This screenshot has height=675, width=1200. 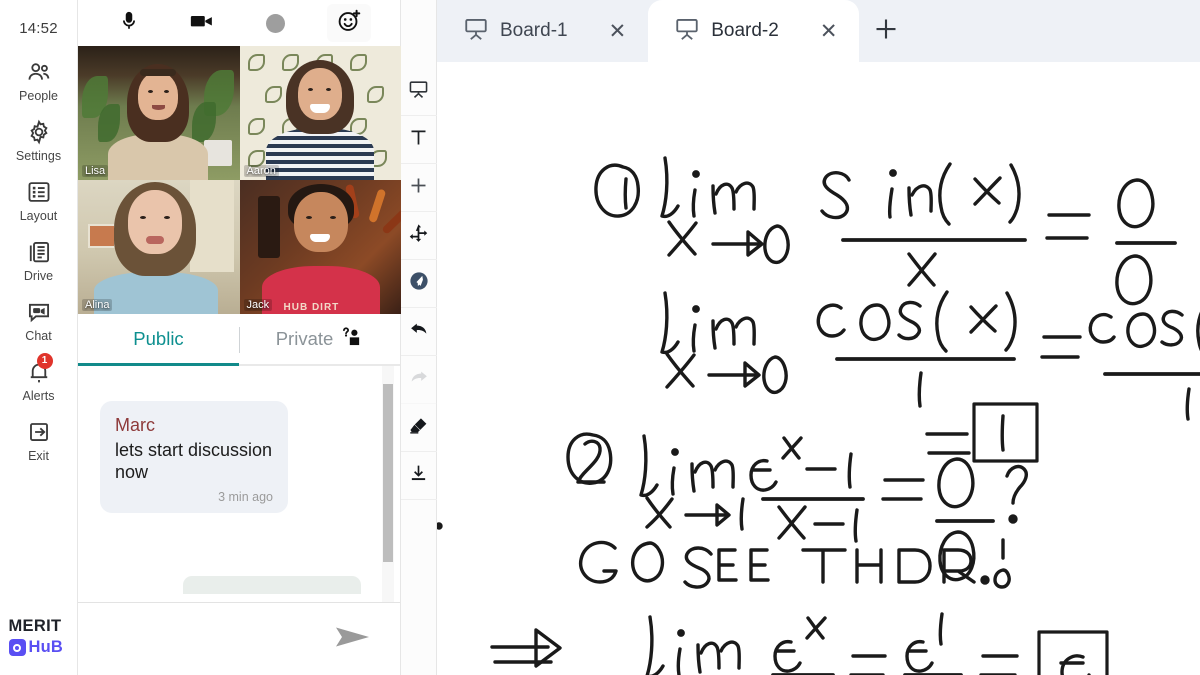 I want to click on sidebar-item-label: Alerts, so click(x=38, y=396).